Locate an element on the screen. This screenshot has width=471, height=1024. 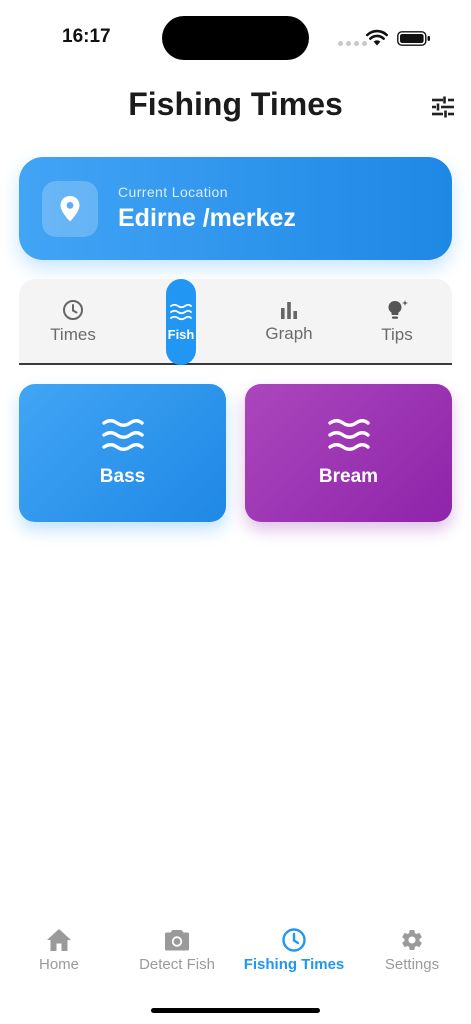
gear-icon is located at coordinates (412, 940).